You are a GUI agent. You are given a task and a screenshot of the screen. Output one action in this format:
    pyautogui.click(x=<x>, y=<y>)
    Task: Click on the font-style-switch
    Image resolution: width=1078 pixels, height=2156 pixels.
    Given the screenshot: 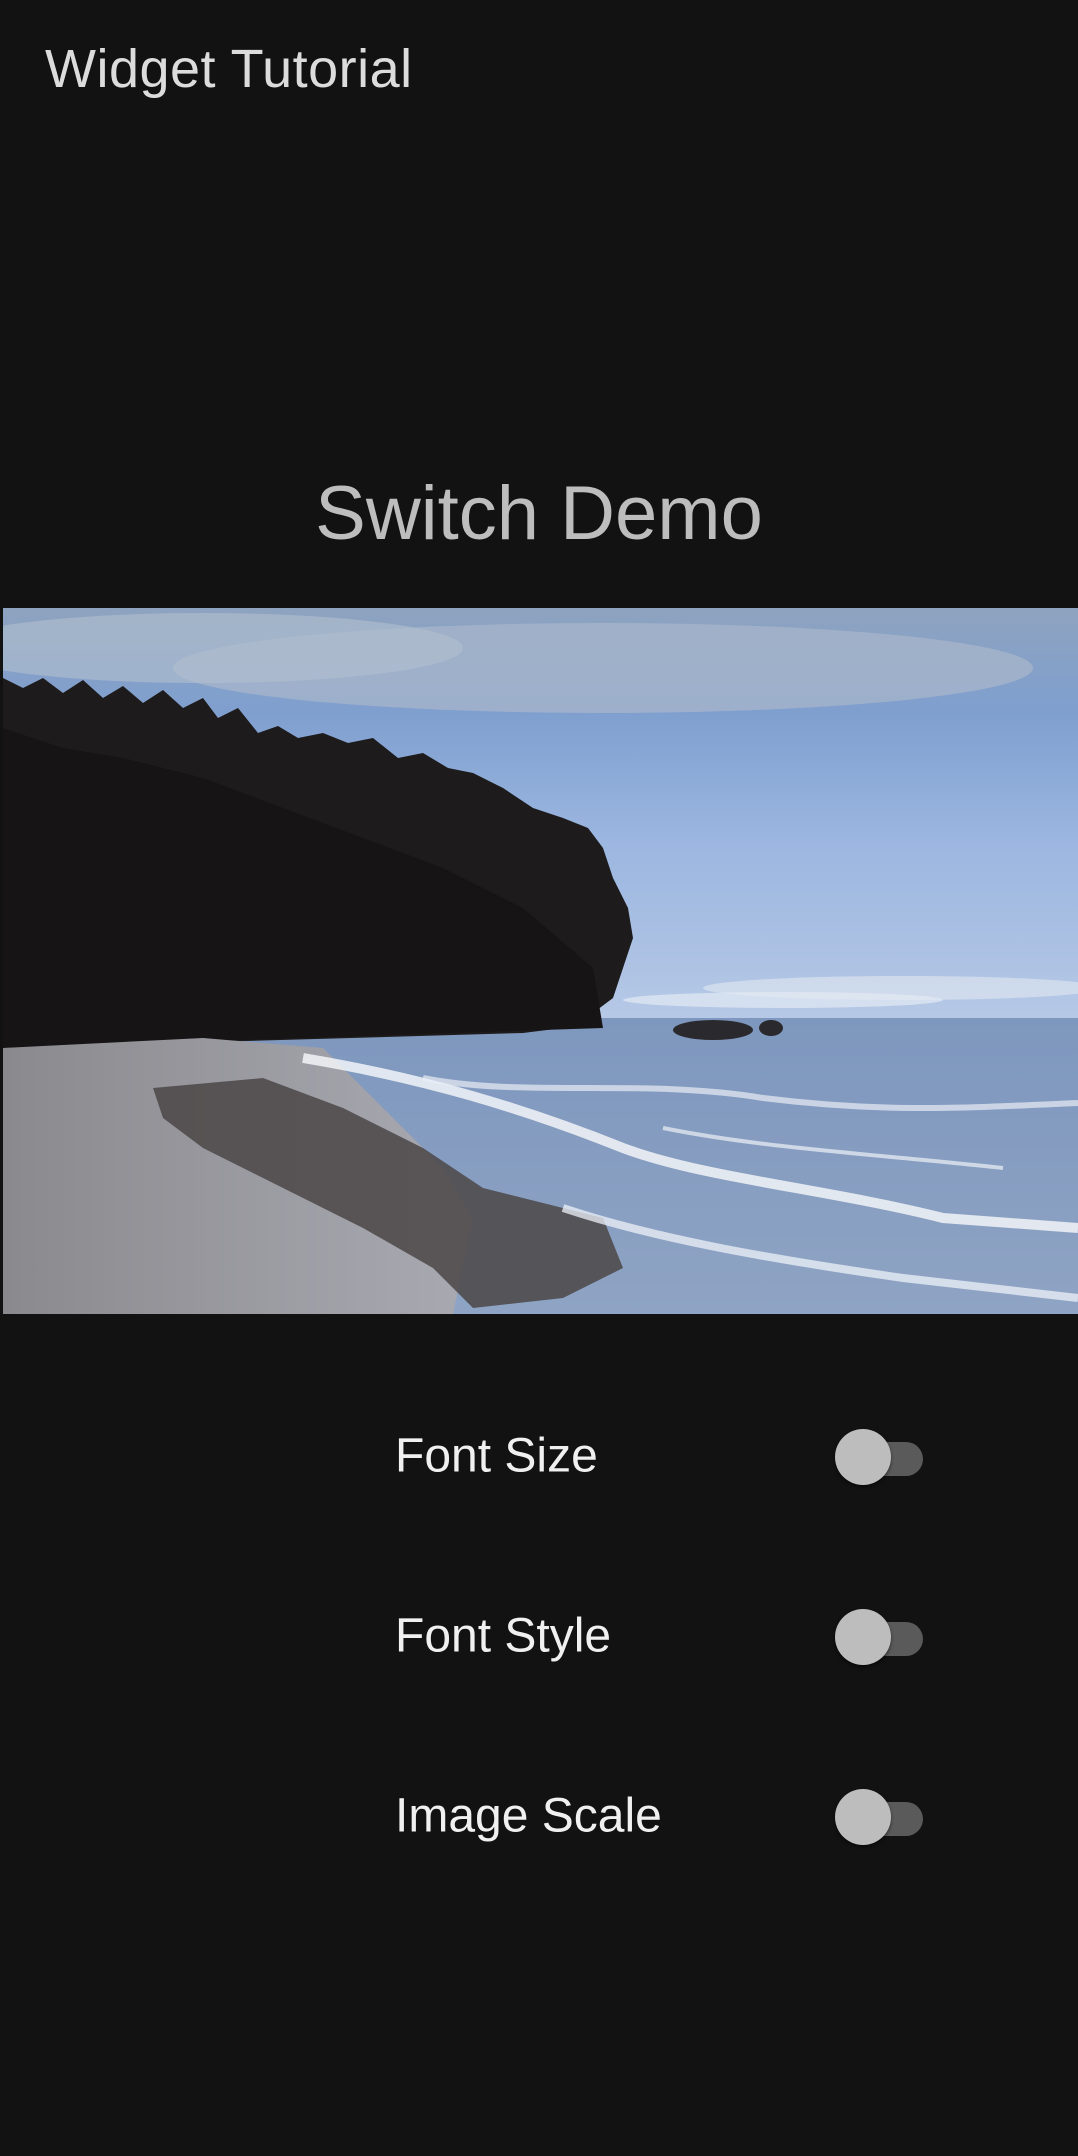 What is the action you would take?
    pyautogui.click(x=885, y=1636)
    